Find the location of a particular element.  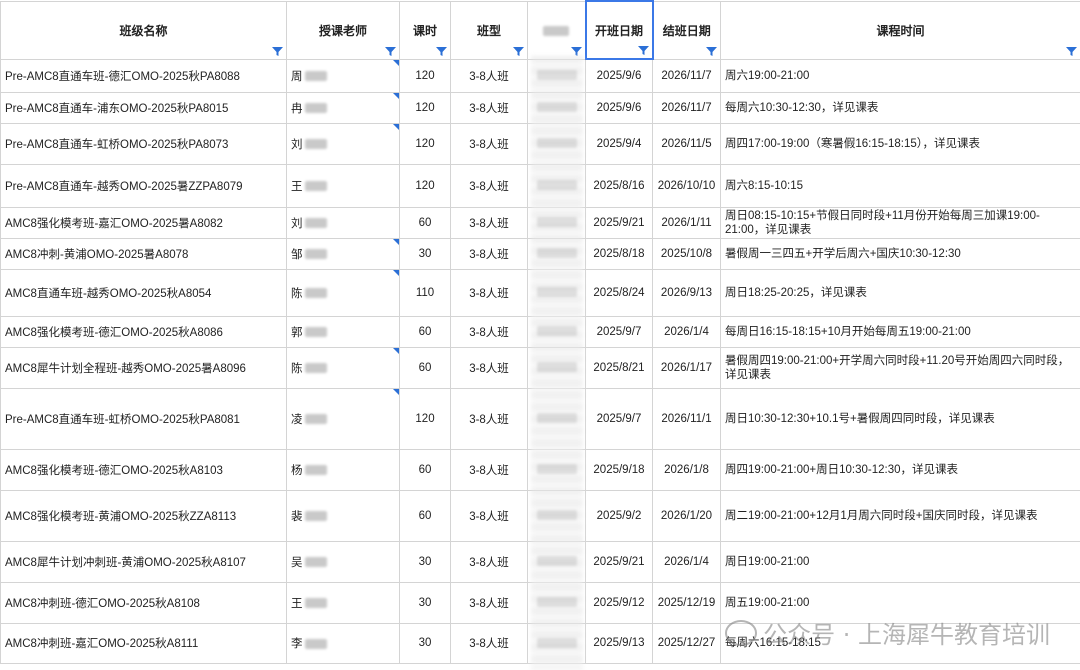

cell-schedule: 每周六16:15-18:15 is located at coordinates (900, 643).